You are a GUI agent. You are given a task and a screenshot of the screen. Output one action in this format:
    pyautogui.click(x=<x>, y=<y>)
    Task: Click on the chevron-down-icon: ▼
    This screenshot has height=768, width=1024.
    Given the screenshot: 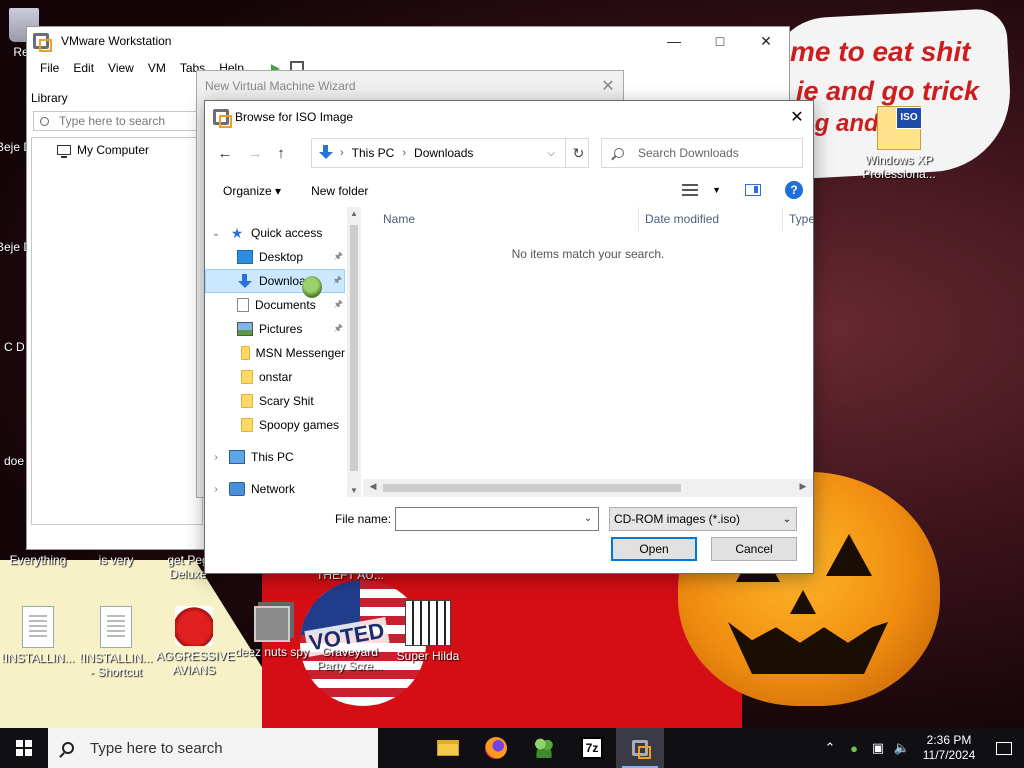 What is the action you would take?
    pyautogui.click(x=716, y=190)
    